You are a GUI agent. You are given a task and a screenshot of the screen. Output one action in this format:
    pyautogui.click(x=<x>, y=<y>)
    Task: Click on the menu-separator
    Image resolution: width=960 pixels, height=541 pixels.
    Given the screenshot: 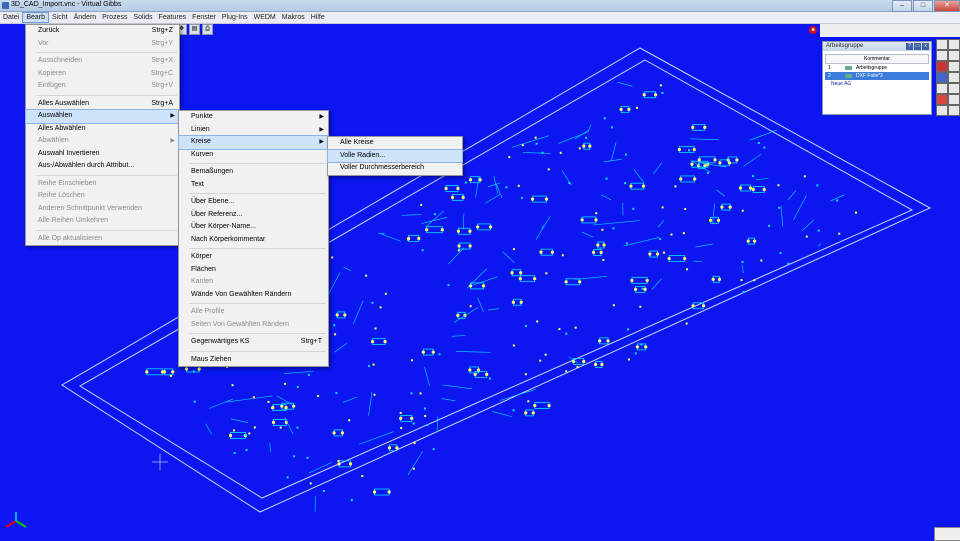 What is the action you would take?
    pyautogui.click(x=106, y=175)
    